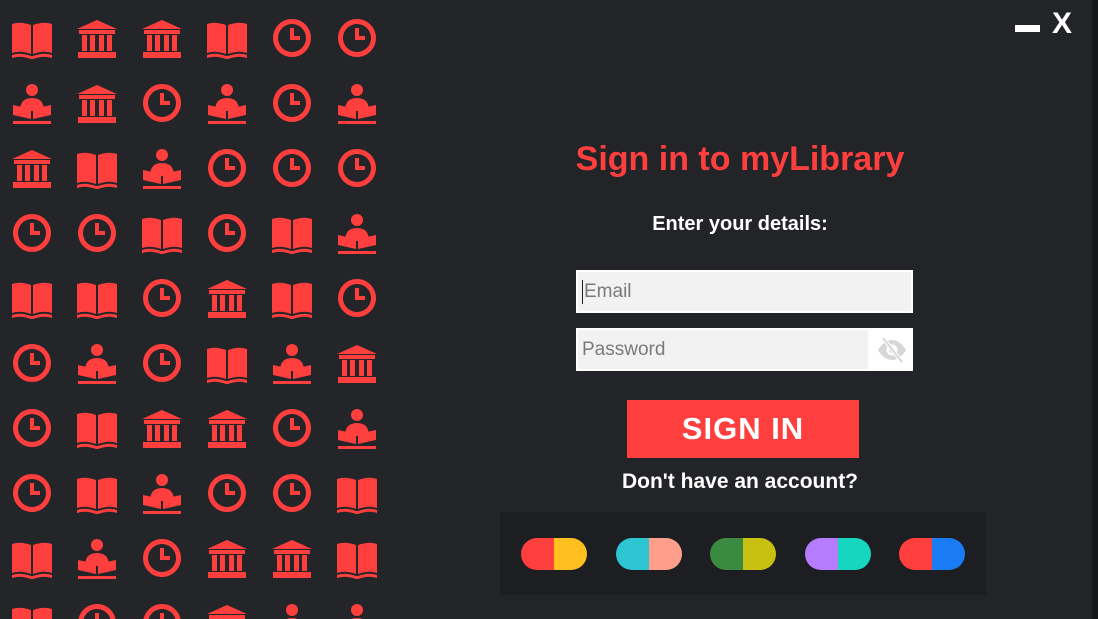 Image resolution: width=1098 pixels, height=619 pixels. I want to click on email-placeholder: Email, so click(608, 291).